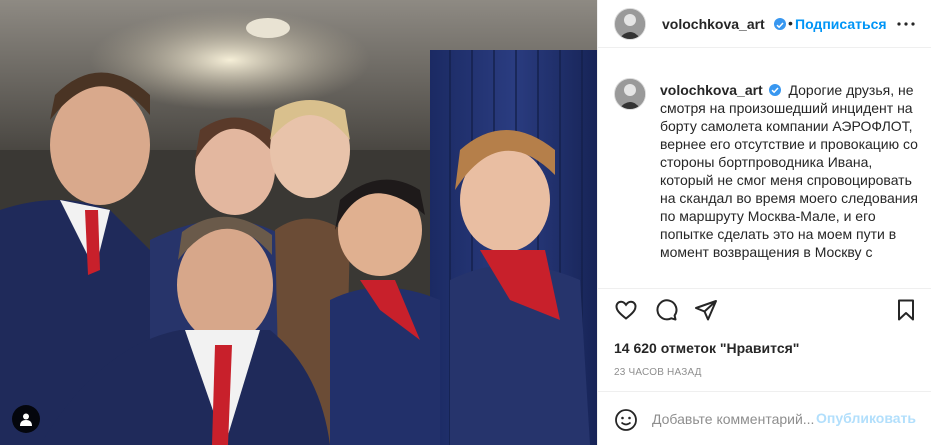 The width and height of the screenshot is (931, 445). What do you see at coordinates (26, 419) in the screenshot?
I see `user-tag-icon` at bounding box center [26, 419].